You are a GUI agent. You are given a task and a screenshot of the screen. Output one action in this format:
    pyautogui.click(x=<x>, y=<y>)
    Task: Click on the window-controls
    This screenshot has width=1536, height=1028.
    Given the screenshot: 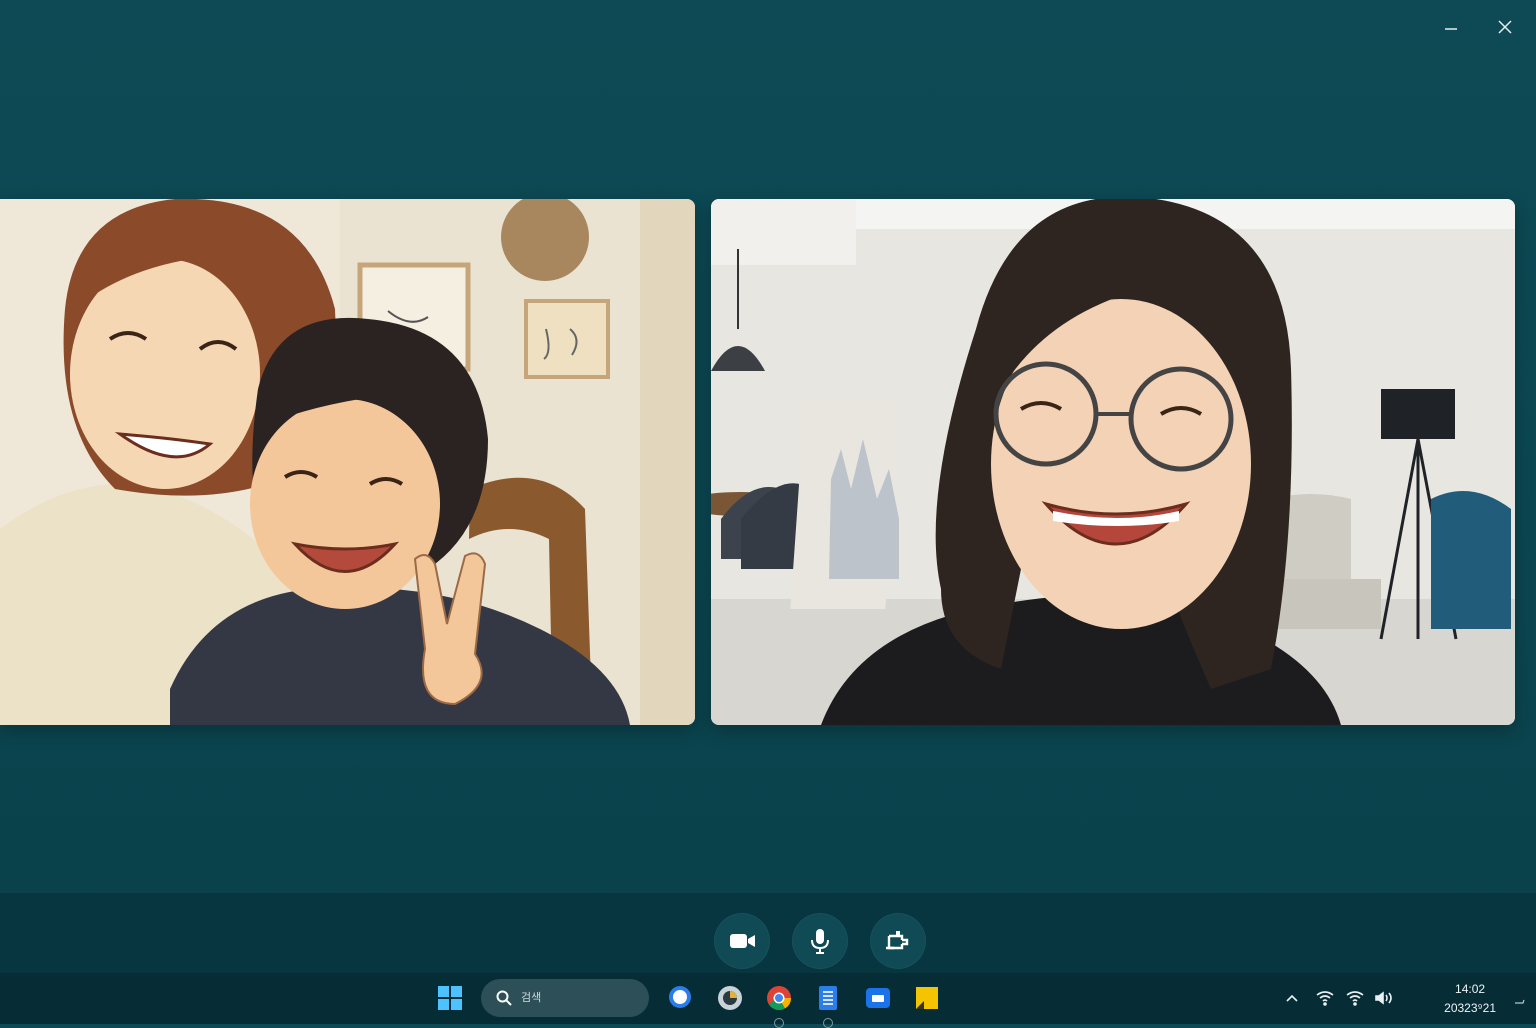 What is the action you would take?
    pyautogui.click(x=1478, y=27)
    